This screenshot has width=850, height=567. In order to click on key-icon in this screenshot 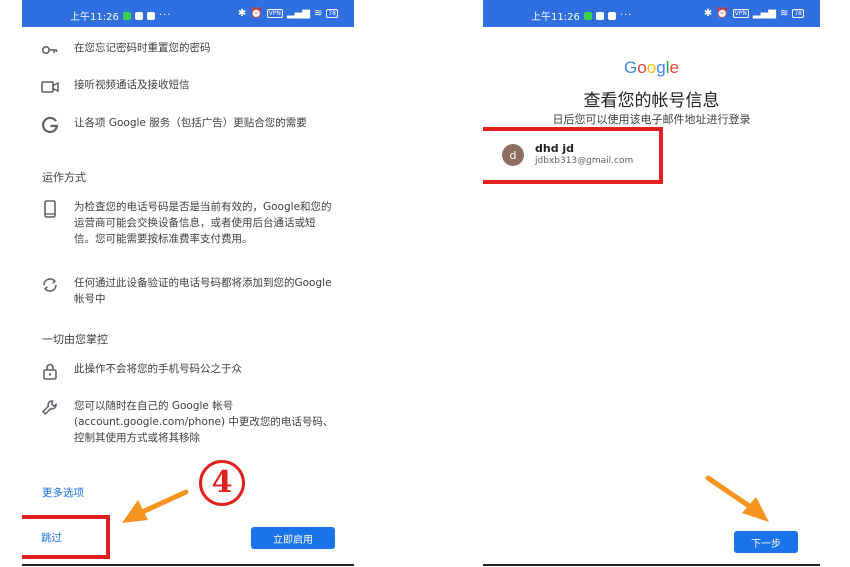, I will do `click(50, 50)`.